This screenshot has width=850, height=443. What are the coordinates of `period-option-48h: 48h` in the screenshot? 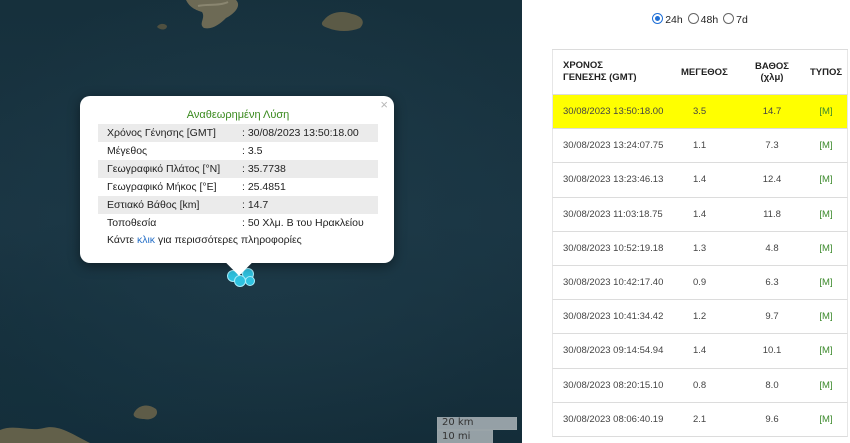 It's located at (703, 19).